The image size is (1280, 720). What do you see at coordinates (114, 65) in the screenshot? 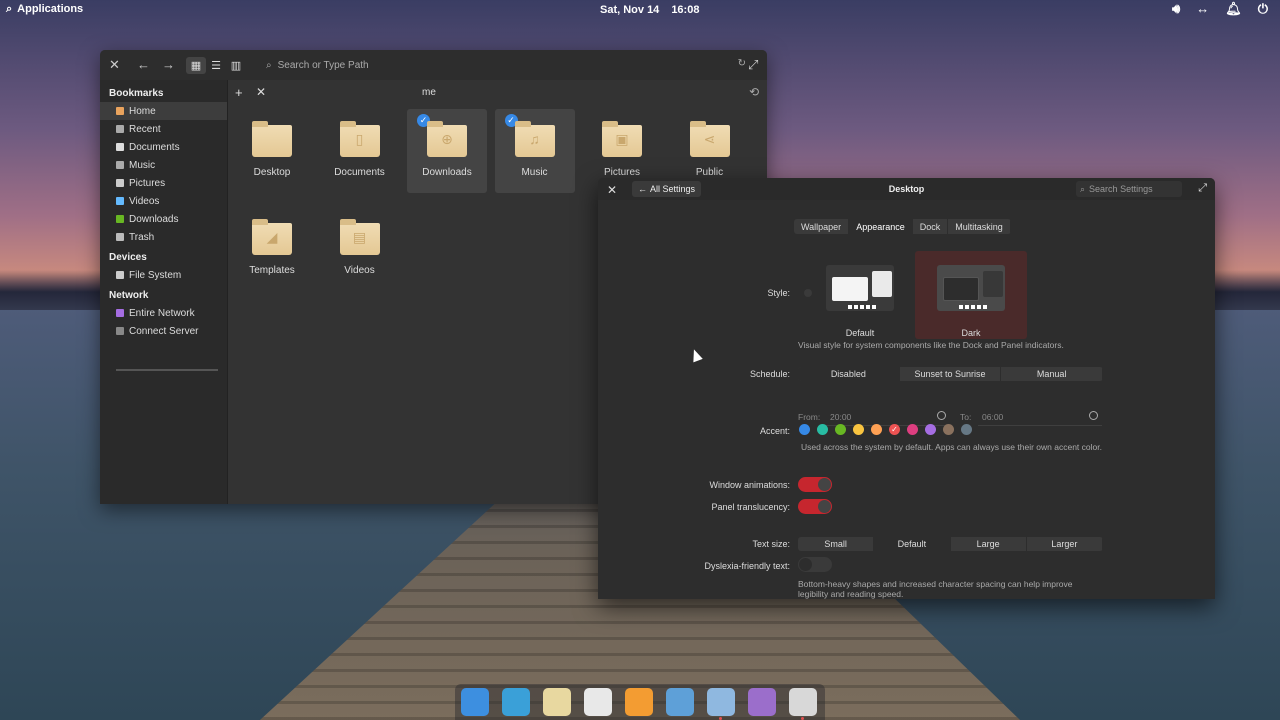
I see `close-icon: ✕` at bounding box center [114, 65].